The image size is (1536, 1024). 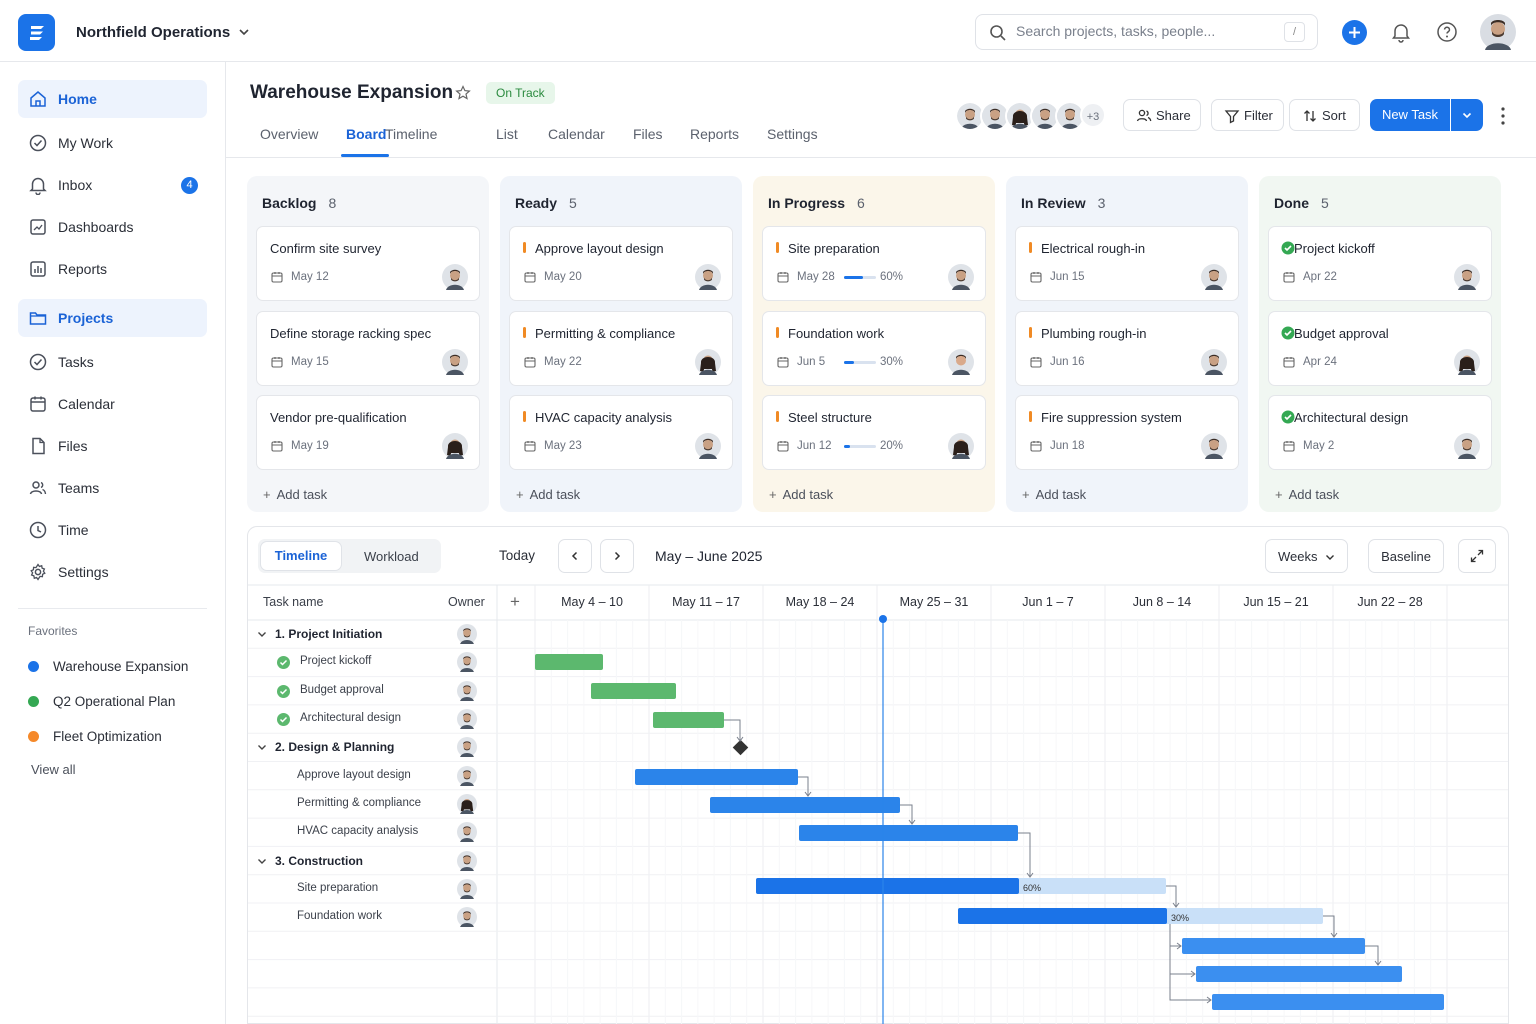 What do you see at coordinates (339, 916) in the screenshot?
I see `task-row-label: Foundation work` at bounding box center [339, 916].